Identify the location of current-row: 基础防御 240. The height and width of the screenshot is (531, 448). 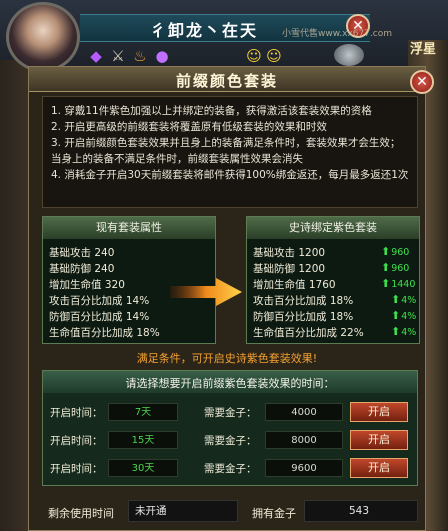
(82, 269).